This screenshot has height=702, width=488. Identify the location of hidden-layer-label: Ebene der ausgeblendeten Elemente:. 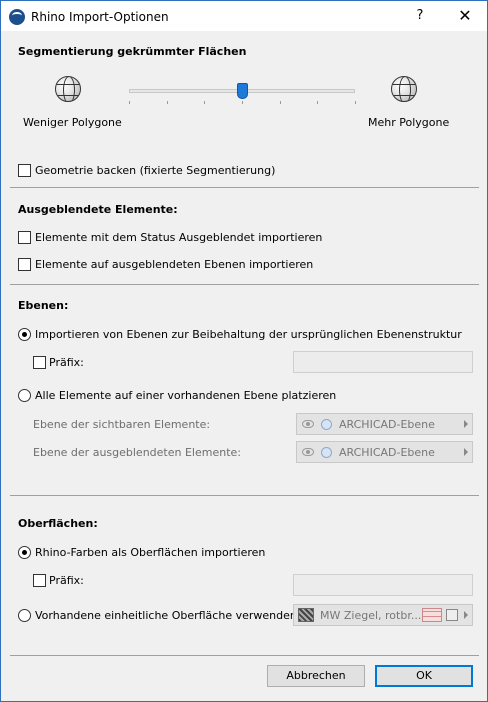
(137, 452).